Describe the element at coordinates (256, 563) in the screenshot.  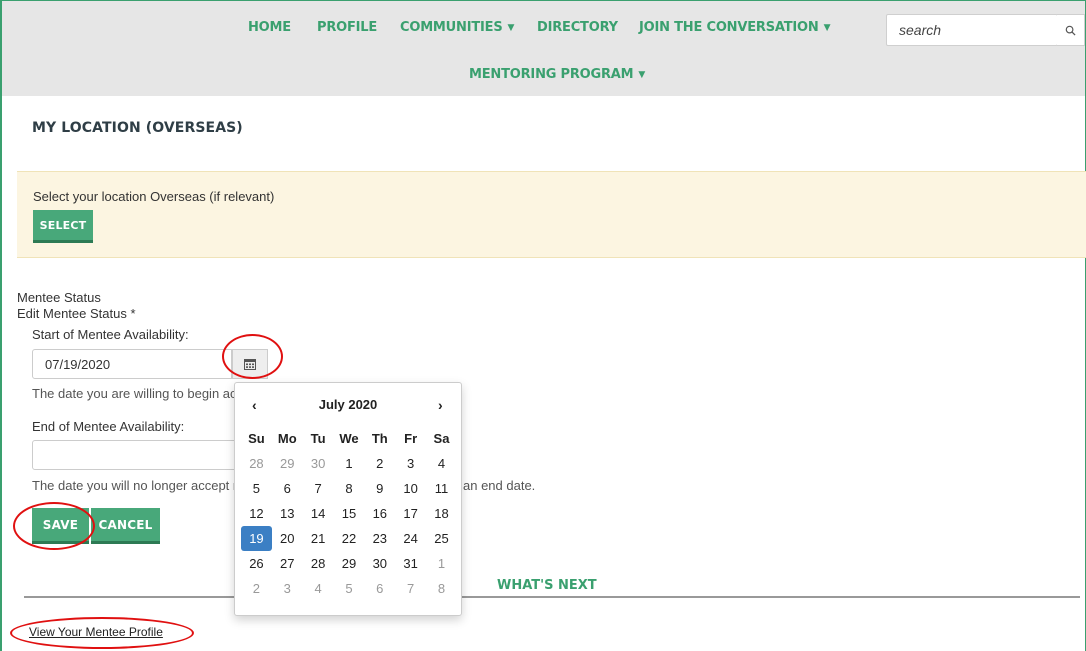
I see `calendar-day: 26` at that location.